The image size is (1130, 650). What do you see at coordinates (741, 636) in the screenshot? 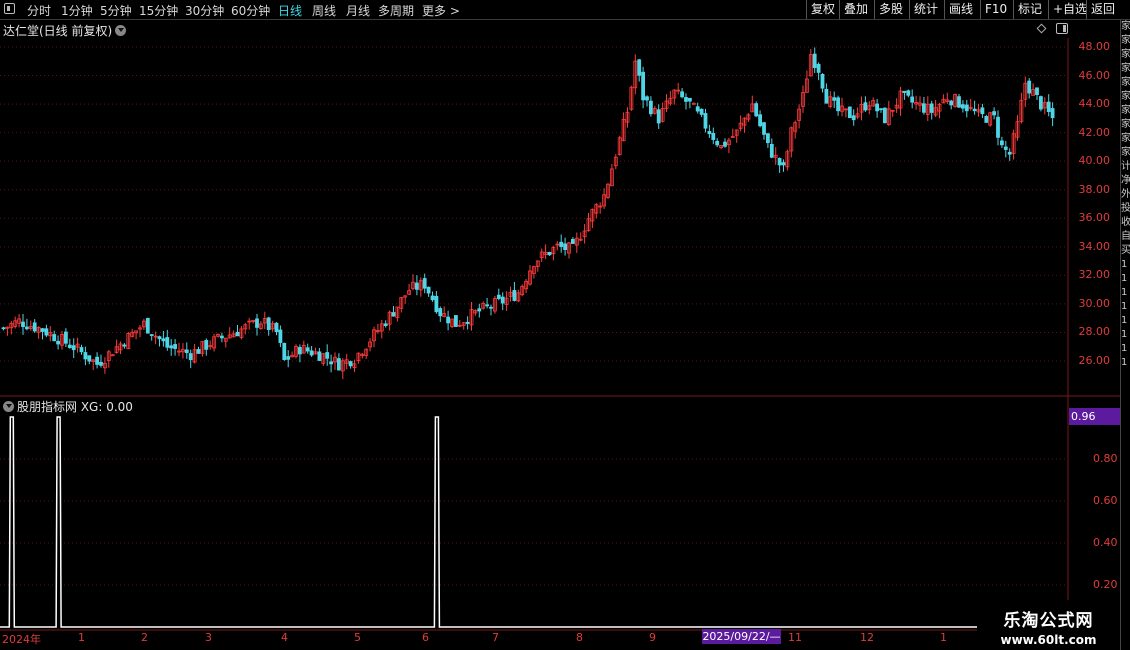
I see `cursor-date-badge: 2025/09/22/—` at bounding box center [741, 636].